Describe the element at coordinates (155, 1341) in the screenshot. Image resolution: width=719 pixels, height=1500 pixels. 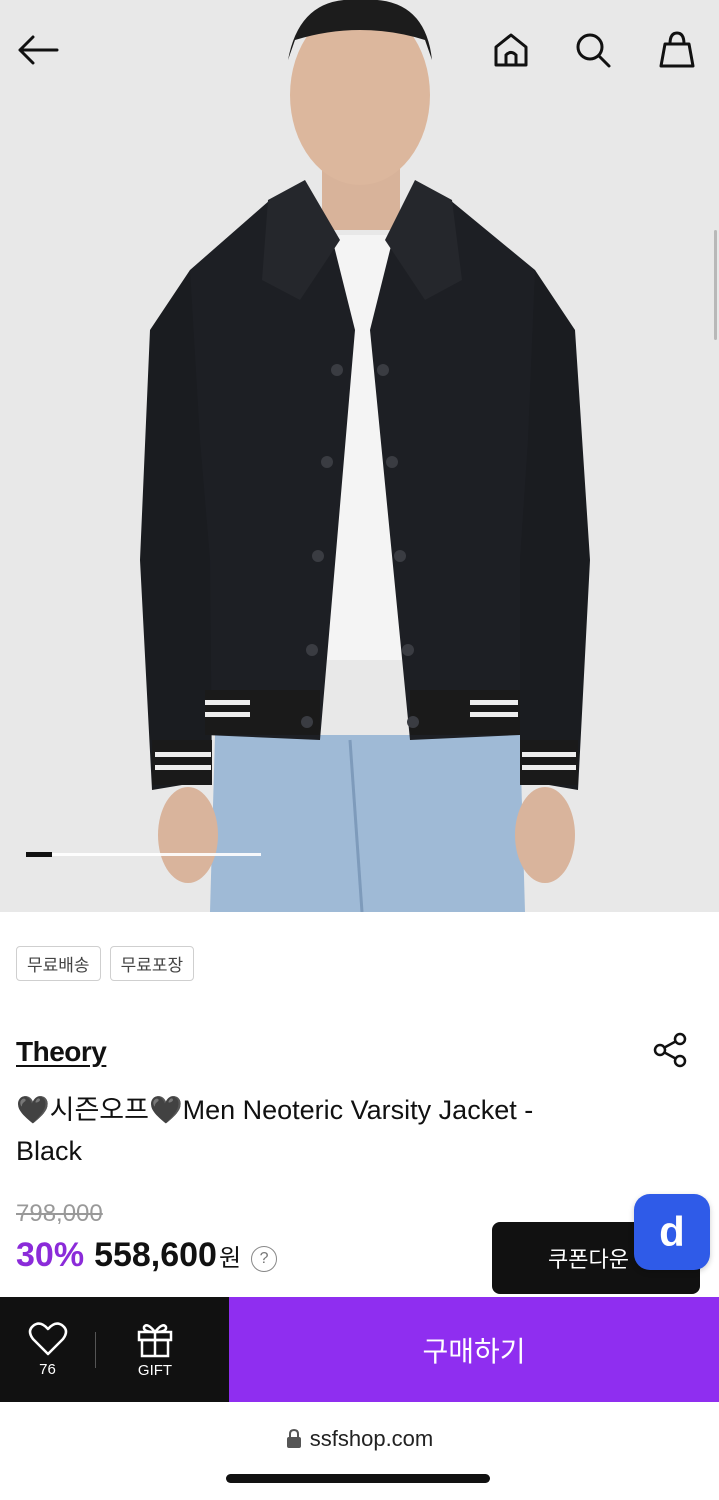
I see `gift-icon` at that location.